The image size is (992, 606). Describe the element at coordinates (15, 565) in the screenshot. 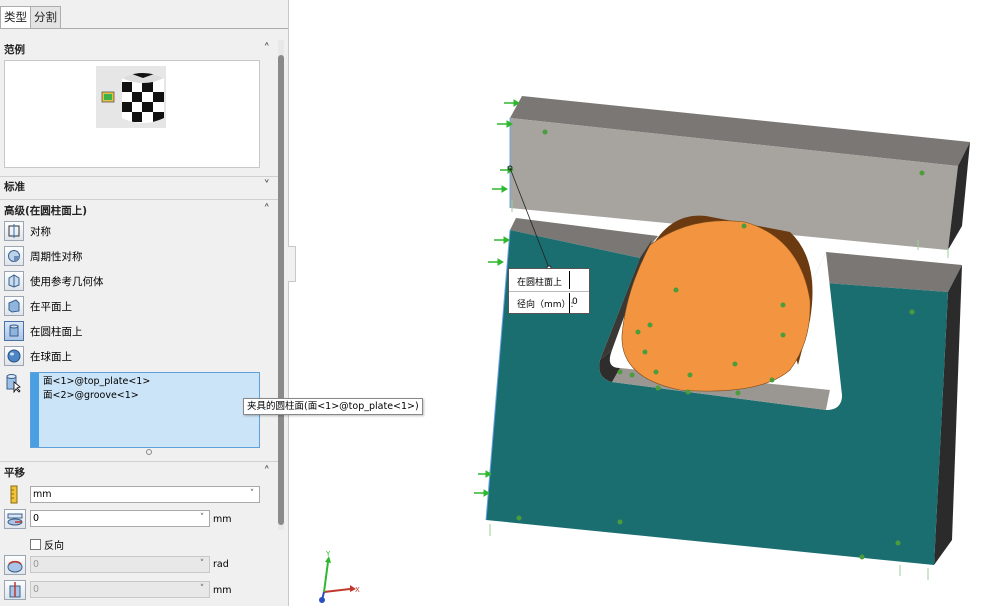

I see `circumferential-direction-icon` at that location.